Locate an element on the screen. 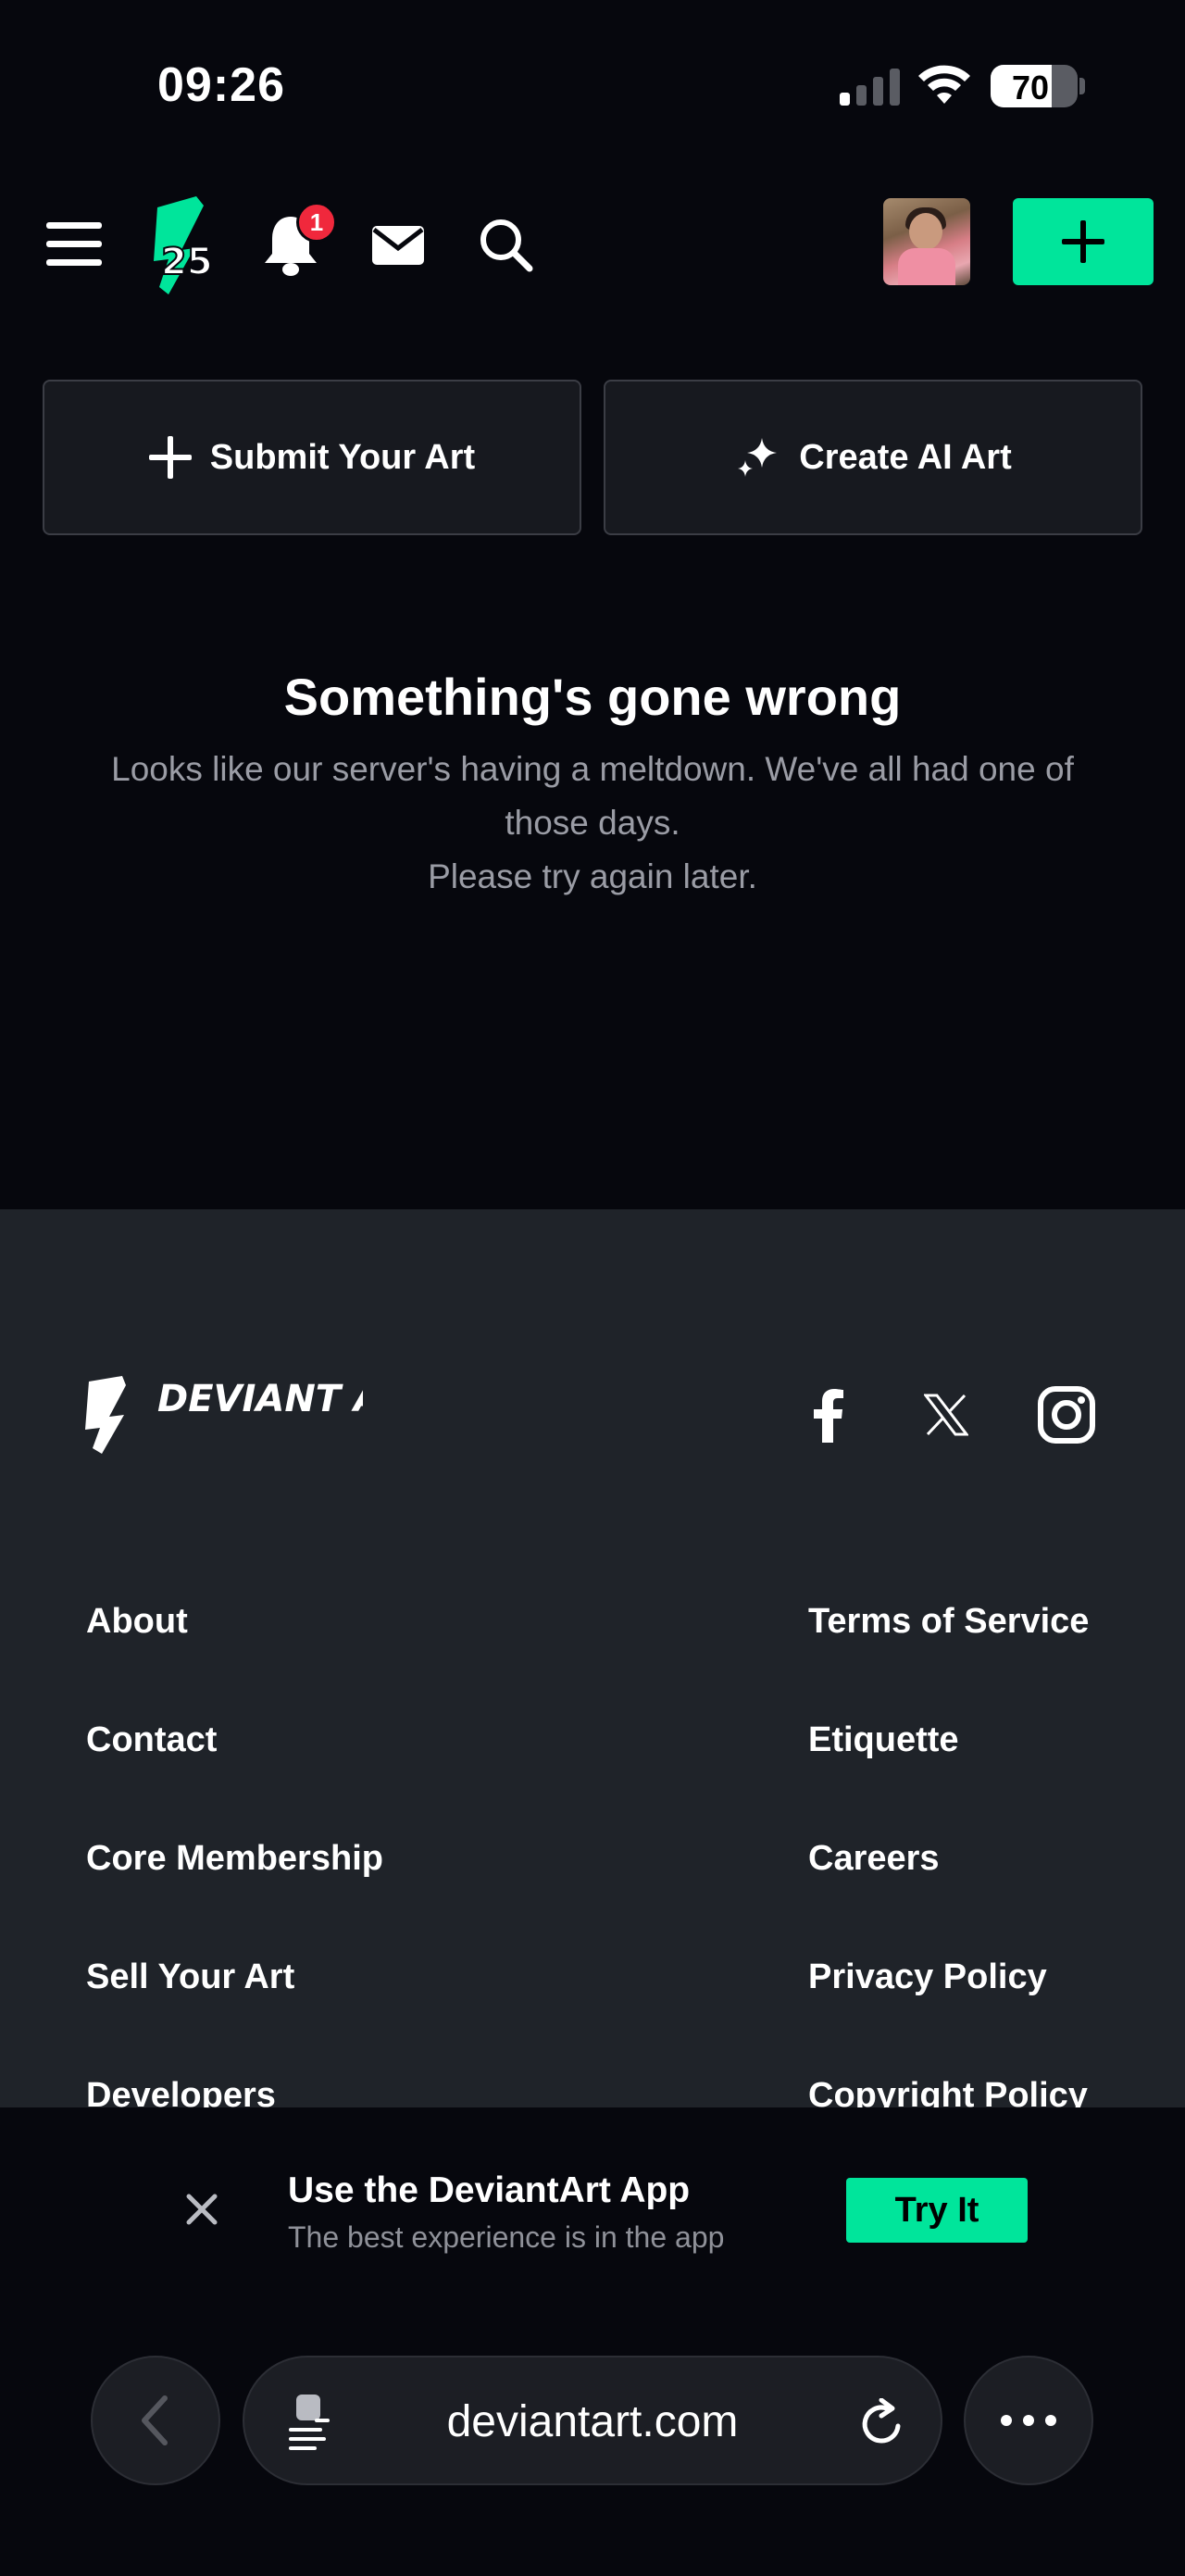  footer-link-careers: Careers is located at coordinates (874, 1859).